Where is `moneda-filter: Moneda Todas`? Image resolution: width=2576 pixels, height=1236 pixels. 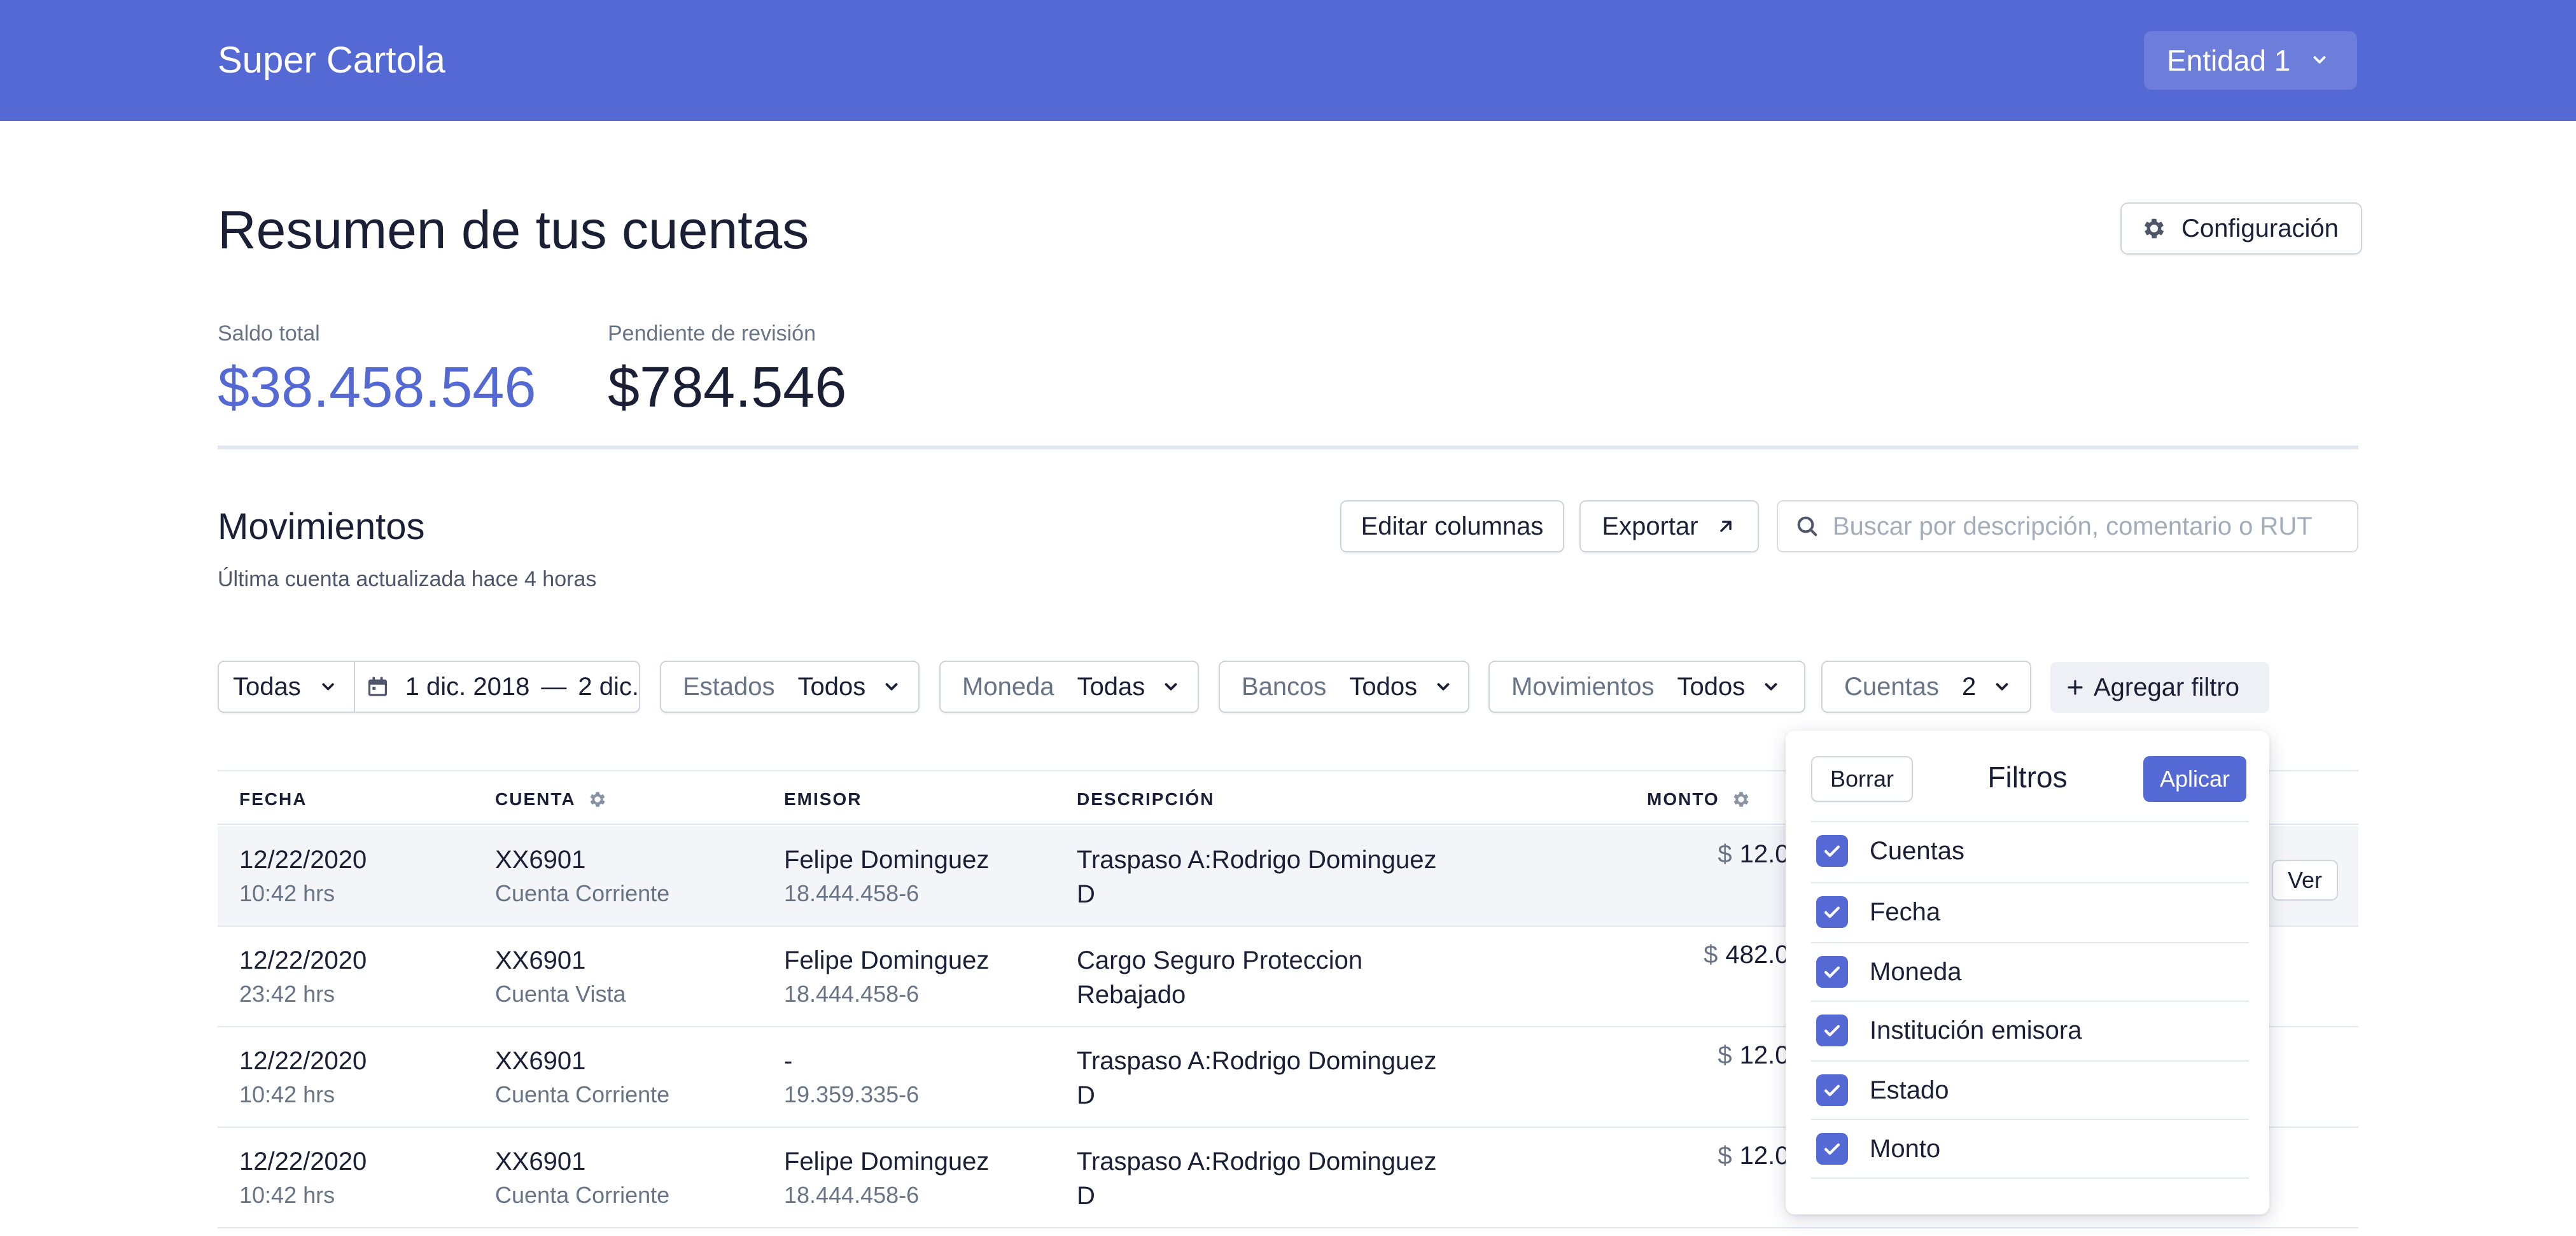 moneda-filter: Moneda Todas is located at coordinates (1069, 687).